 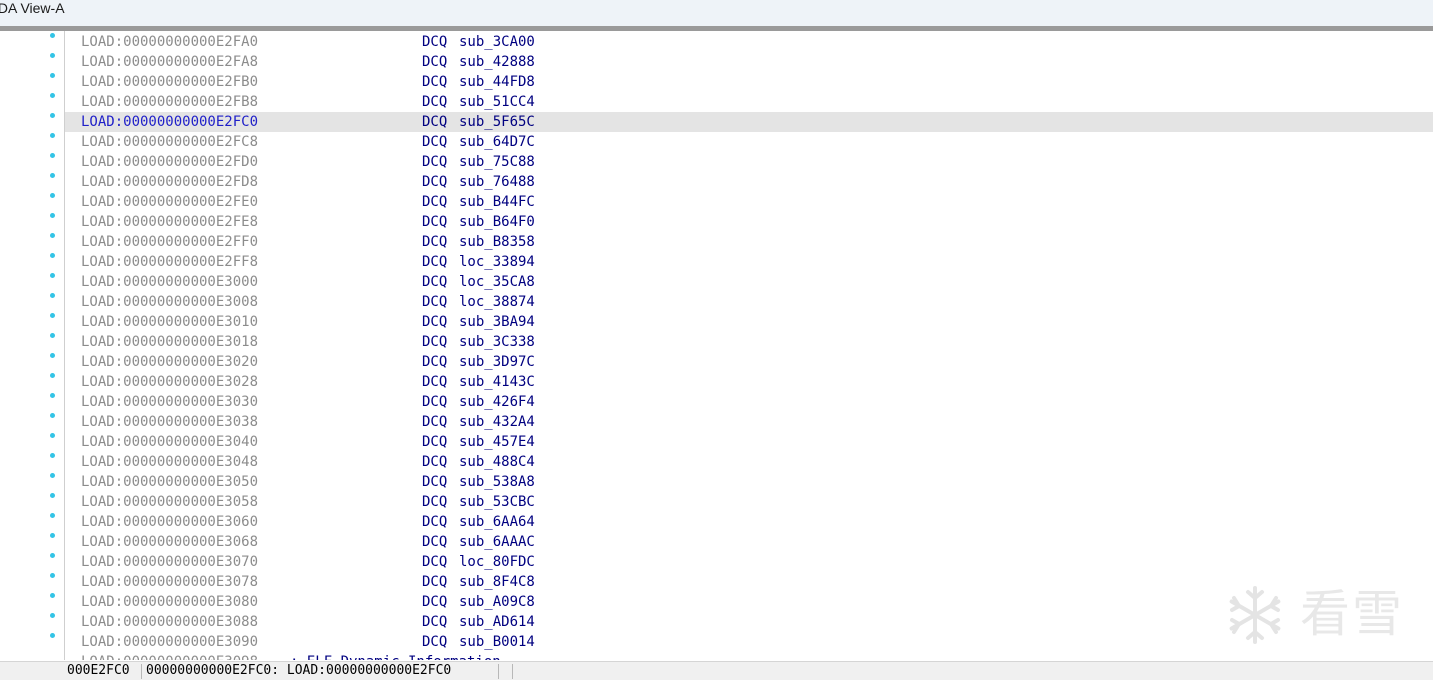 What do you see at coordinates (169, 642) in the screenshot?
I see `row-address: LOAD:00000000000E3090` at bounding box center [169, 642].